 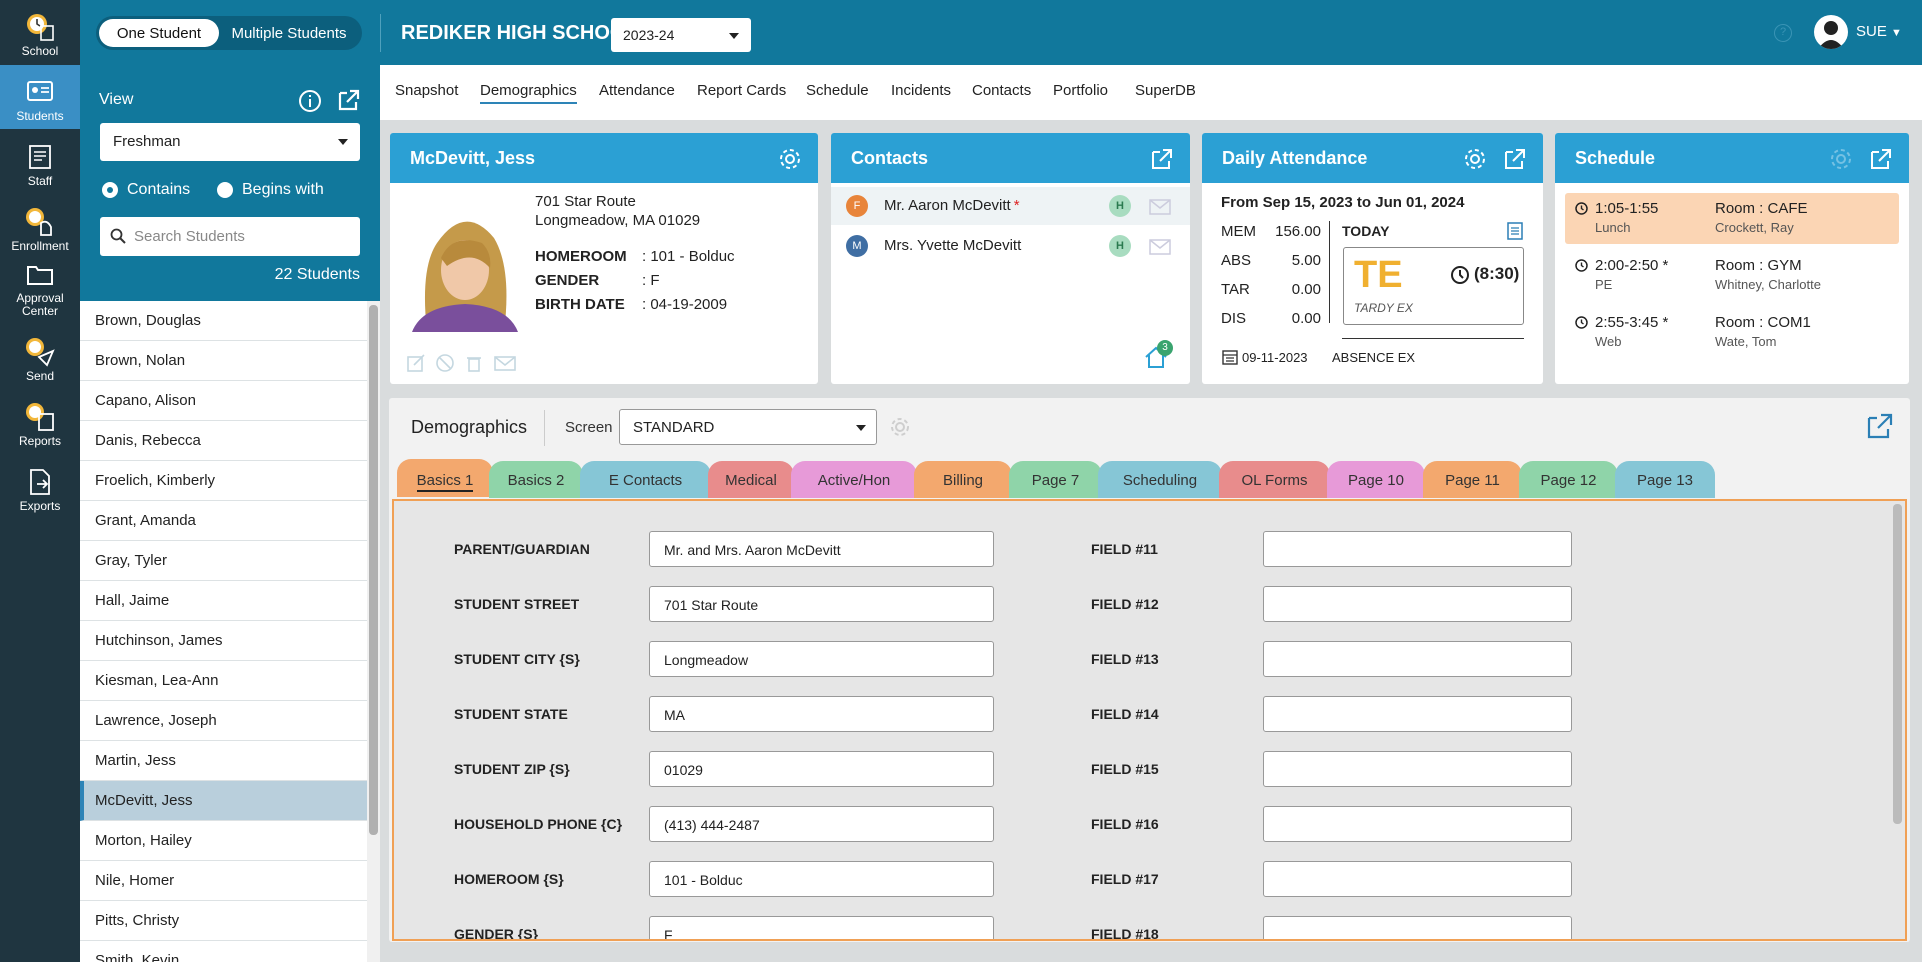 What do you see at coordinates (223, 761) in the screenshot?
I see `list-item: Martin, Jess` at bounding box center [223, 761].